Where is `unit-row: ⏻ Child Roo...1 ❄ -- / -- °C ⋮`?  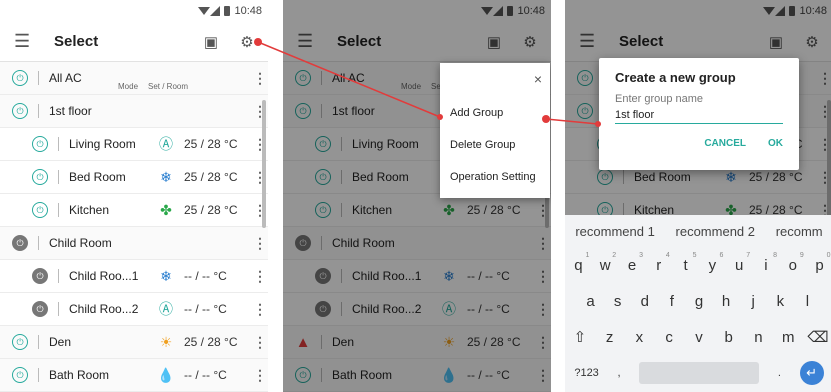 unit-row: ⏻ Child Roo...1 ❄ -- / -- °C ⋮ is located at coordinates (134, 276).